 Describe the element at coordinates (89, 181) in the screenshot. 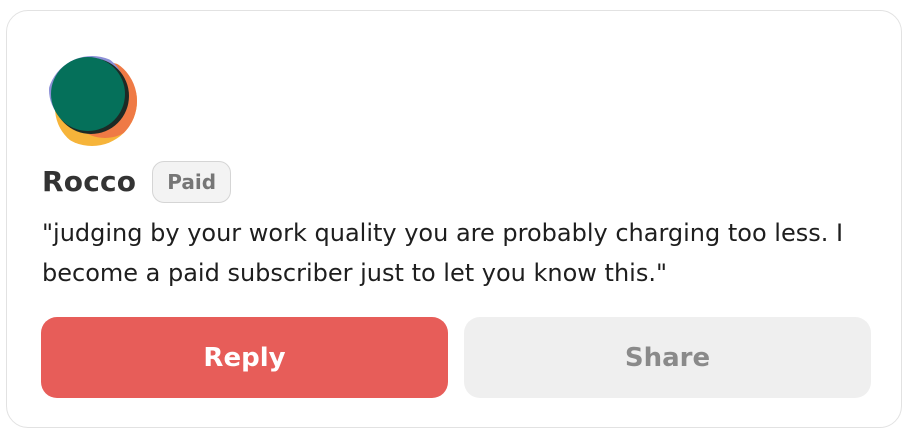

I see `author-name: Rocco` at that location.